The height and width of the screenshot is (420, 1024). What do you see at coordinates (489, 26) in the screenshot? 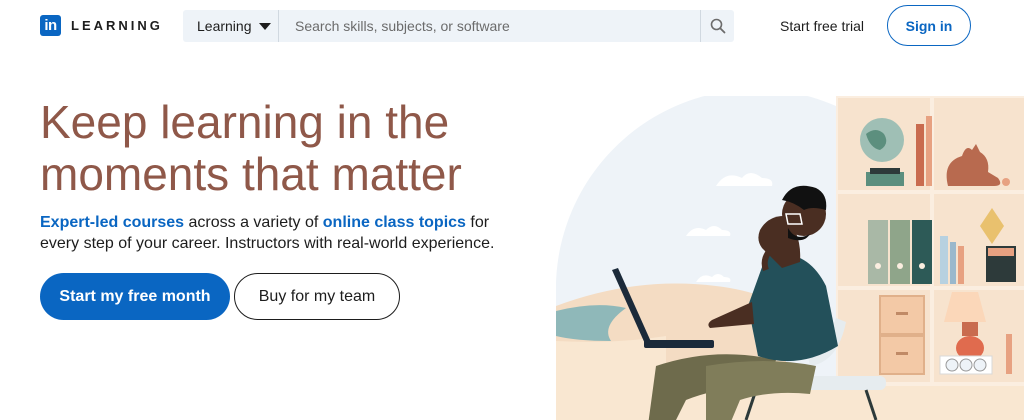
I see `search-input` at bounding box center [489, 26].